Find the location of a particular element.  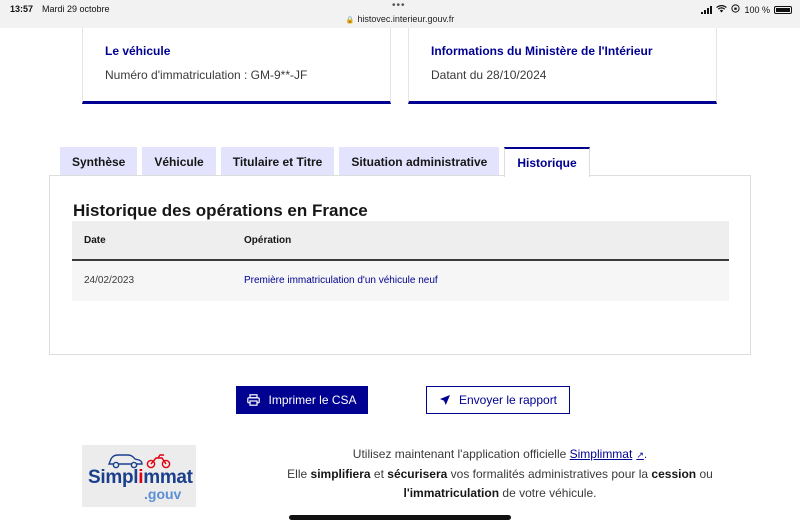

gouv-suffix: .gouv is located at coordinates (163, 494).